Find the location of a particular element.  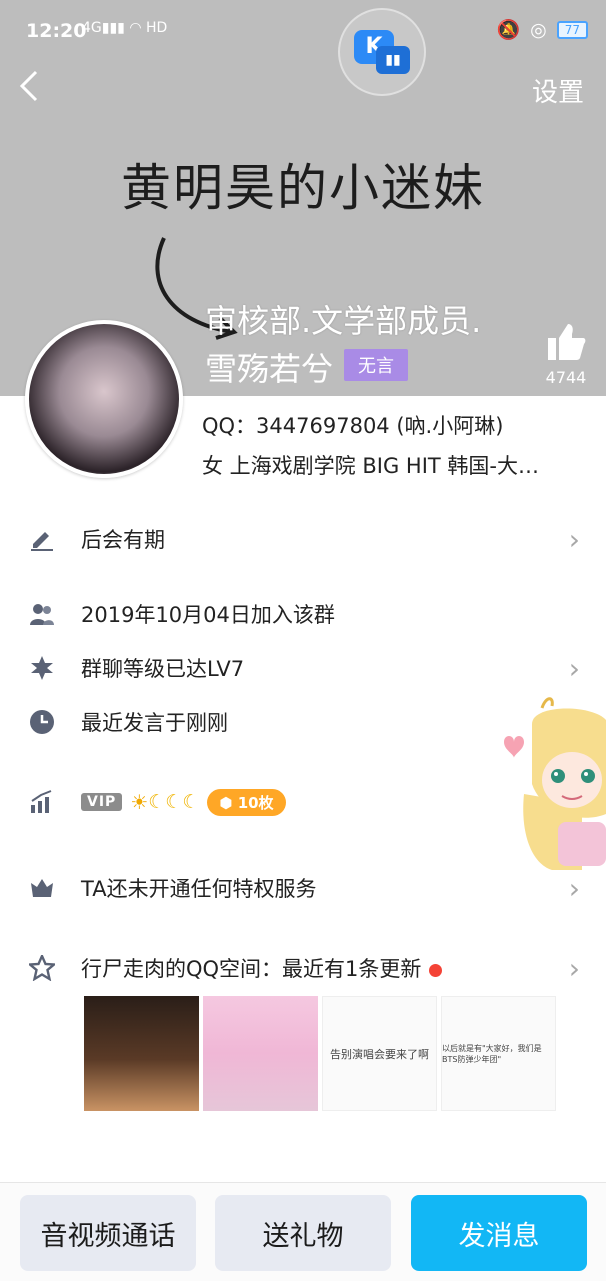

qzone-star-icon is located at coordinates (42, 968).